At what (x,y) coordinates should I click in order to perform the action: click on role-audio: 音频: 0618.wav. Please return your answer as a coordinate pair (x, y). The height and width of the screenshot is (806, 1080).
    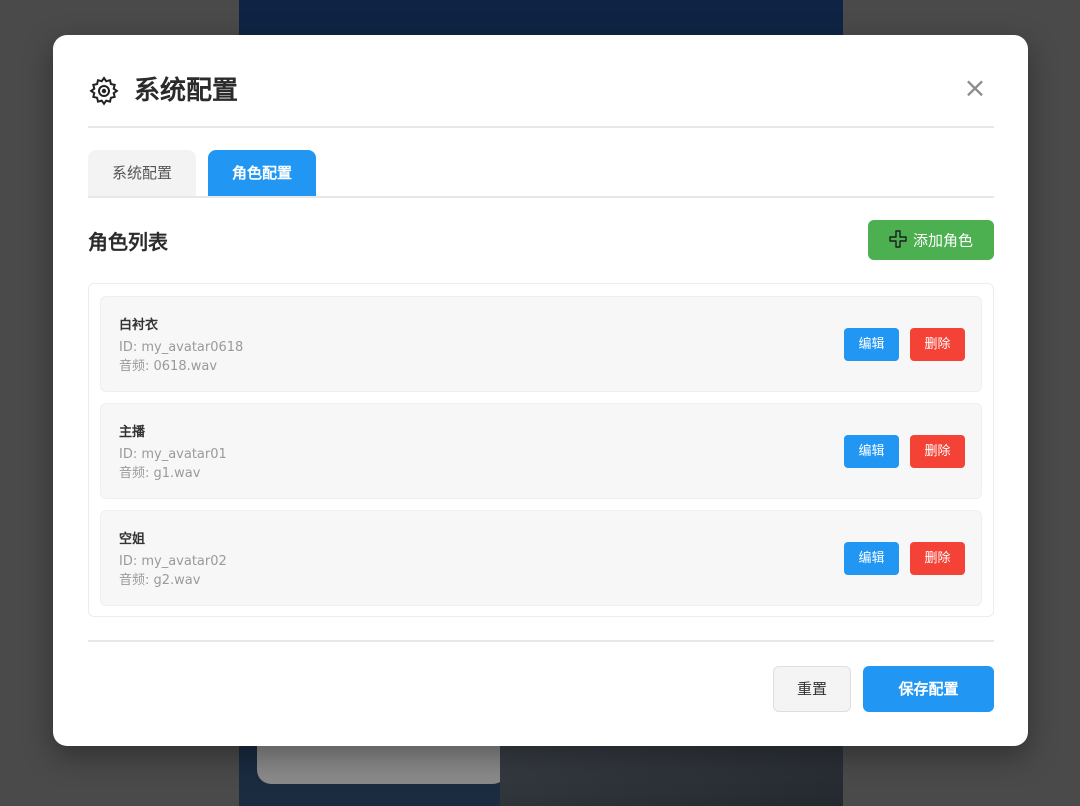
    Looking at the image, I should click on (168, 366).